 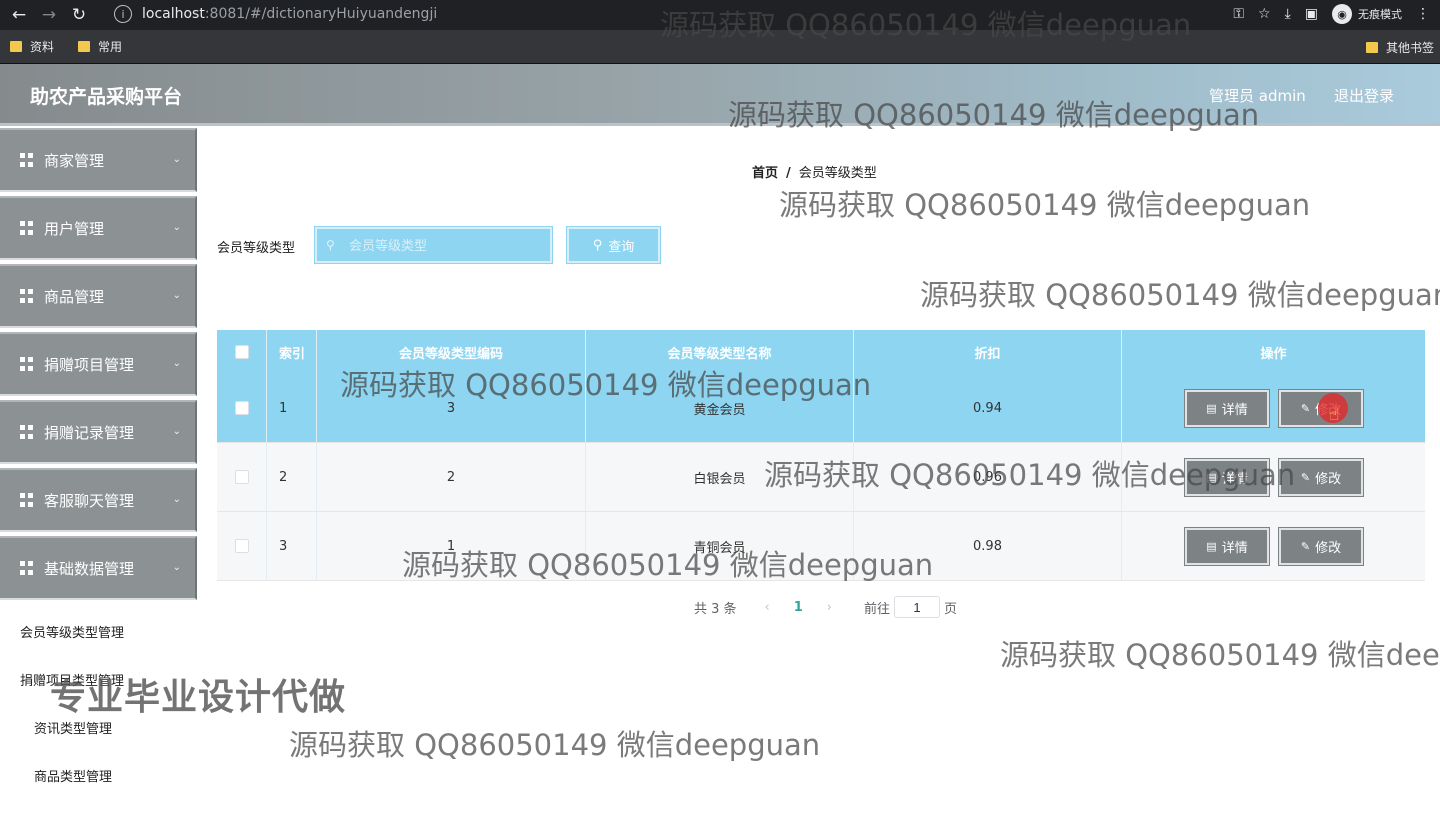 I want to click on pagination: 共 3 条 ‹ 1 › 前往 页, so click(x=825, y=607).